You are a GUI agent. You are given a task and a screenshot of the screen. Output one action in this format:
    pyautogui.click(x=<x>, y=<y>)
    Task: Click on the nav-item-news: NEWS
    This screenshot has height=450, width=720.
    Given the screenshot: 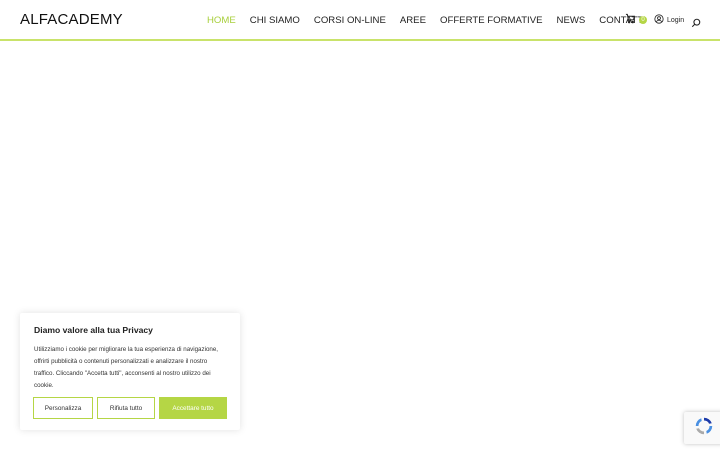 What is the action you would take?
    pyautogui.click(x=571, y=20)
    